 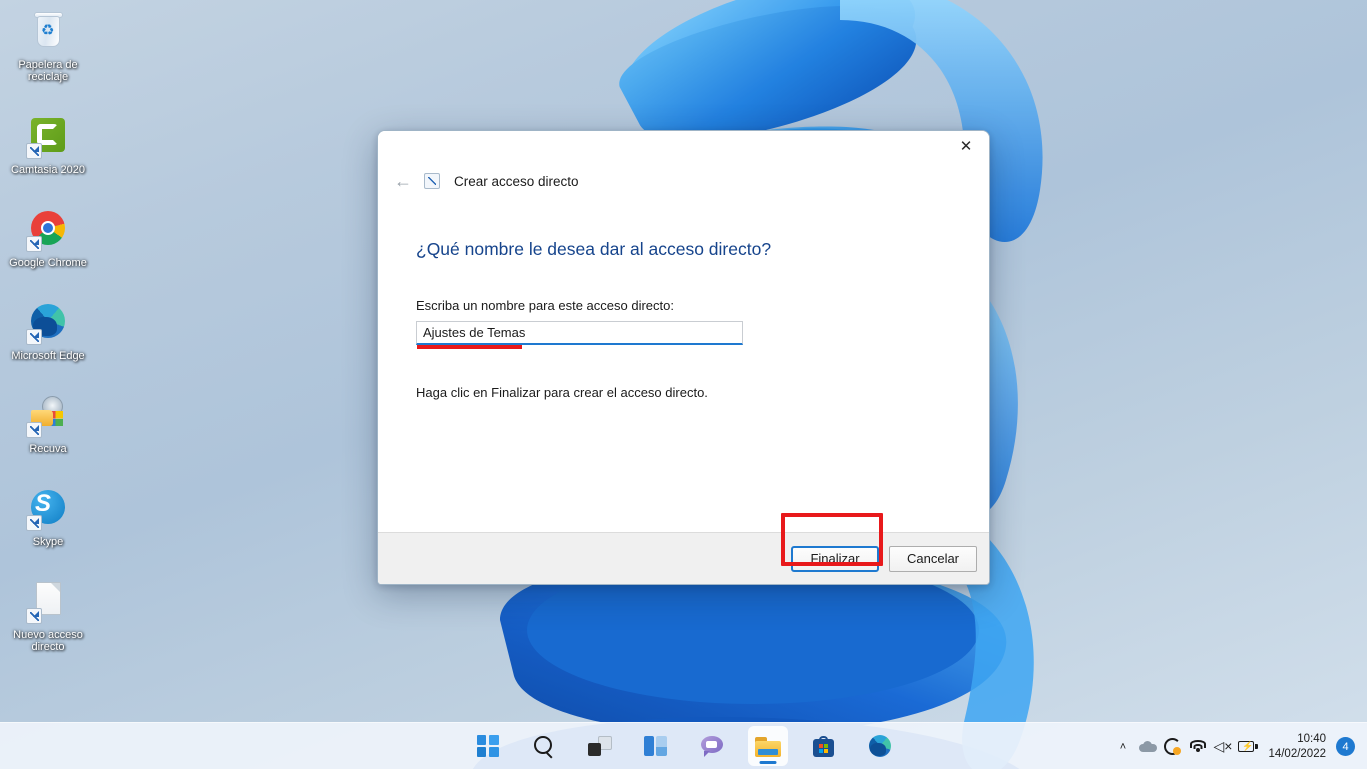 What do you see at coordinates (403, 181) in the screenshot?
I see `back-arrow-icon: ←` at bounding box center [403, 181].